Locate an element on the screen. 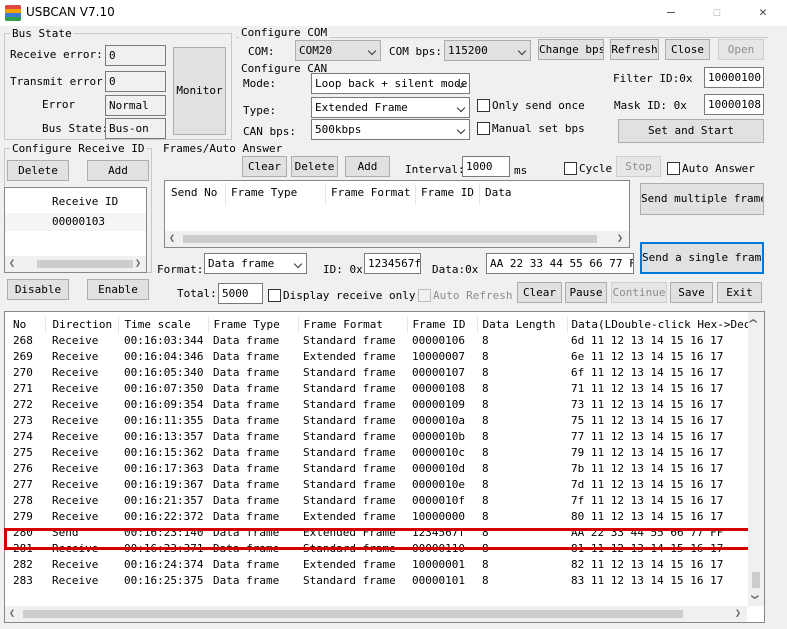 This screenshot has height=629, width=787. scroll-up-icon: ❯ is located at coordinates (754, 321).